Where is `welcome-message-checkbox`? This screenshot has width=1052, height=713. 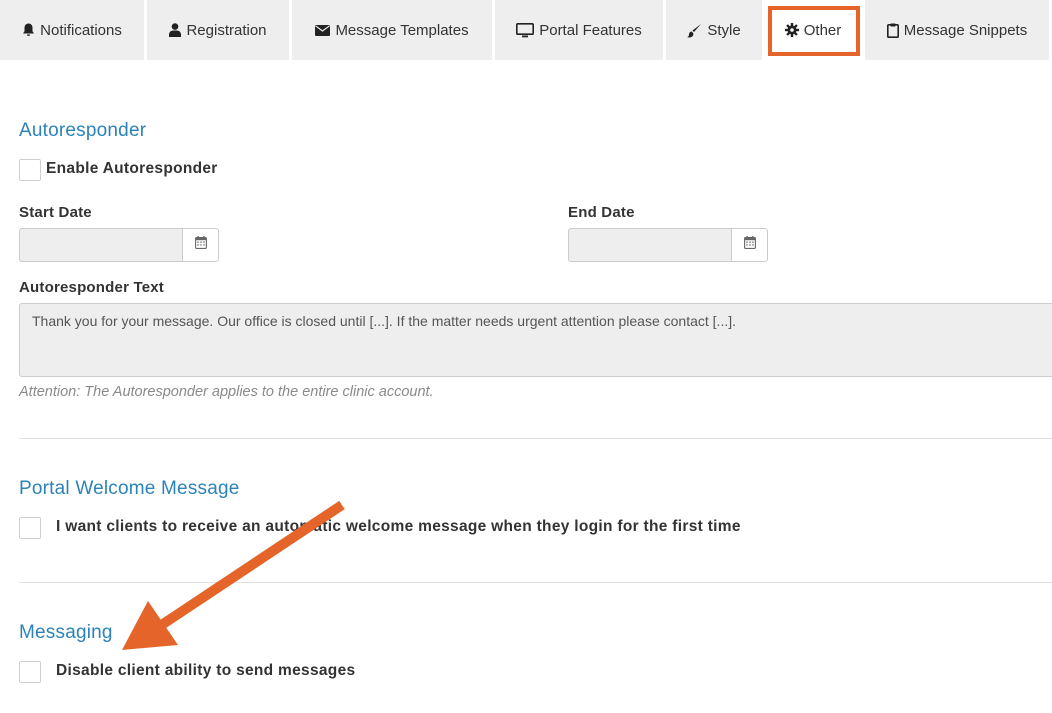 welcome-message-checkbox is located at coordinates (30, 528).